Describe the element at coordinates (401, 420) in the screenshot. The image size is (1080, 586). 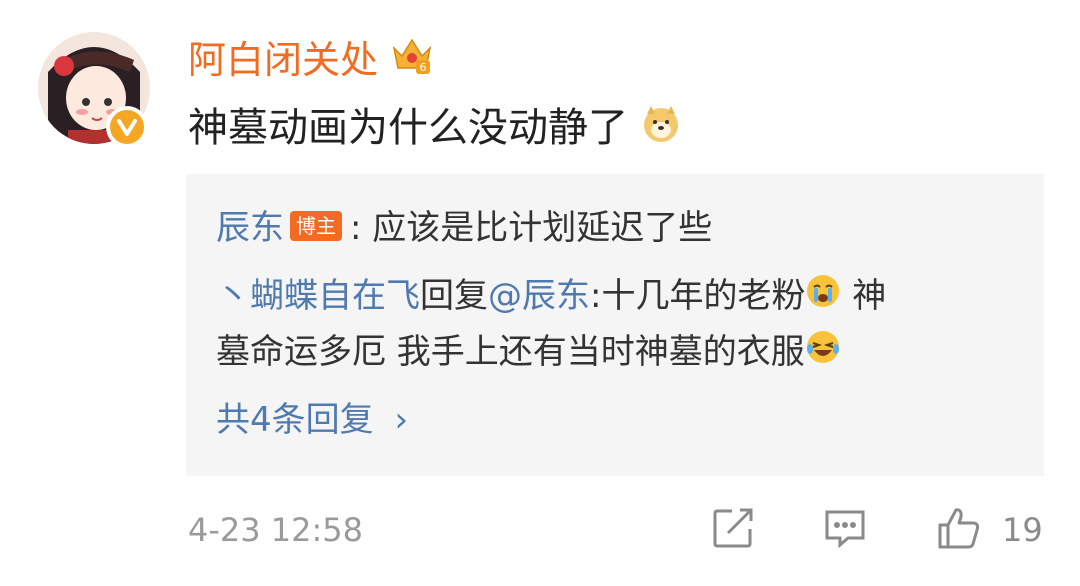
I see `chevron-right-icon: ›` at that location.